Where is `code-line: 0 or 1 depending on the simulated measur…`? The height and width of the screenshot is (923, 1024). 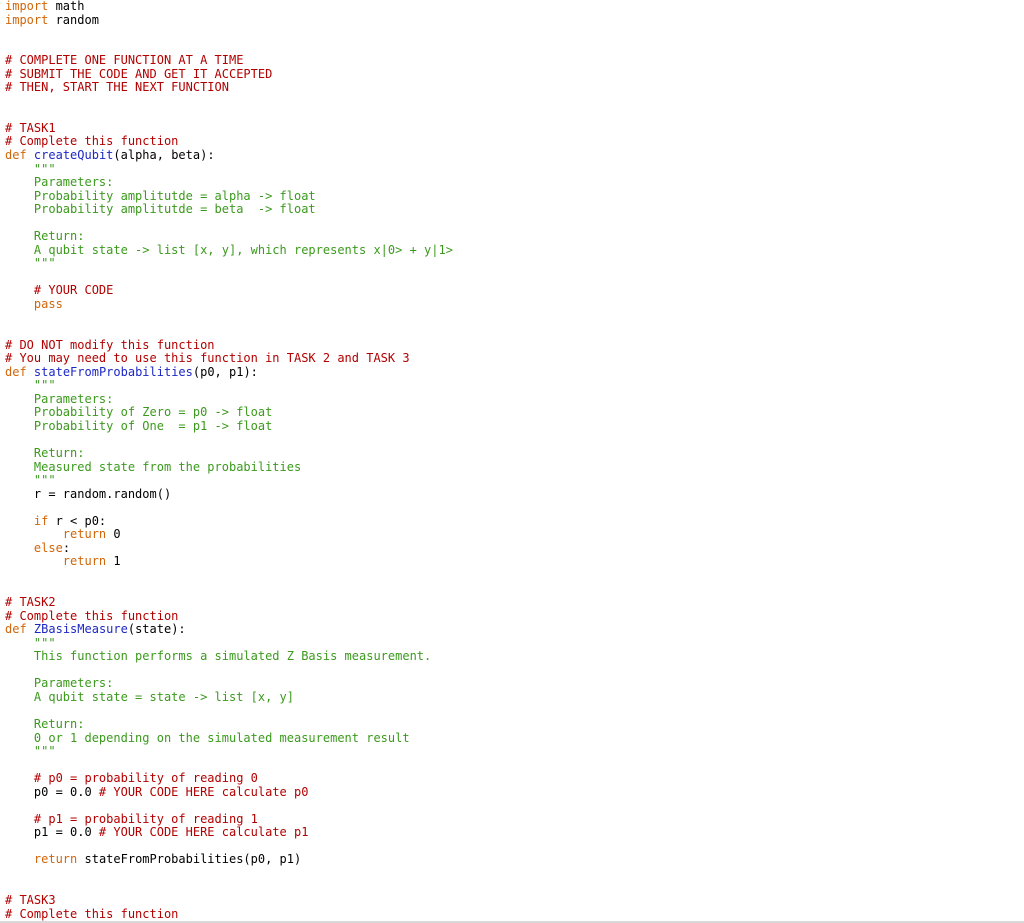 code-line: 0 or 1 depending on the simulated measur… is located at coordinates (229, 738).